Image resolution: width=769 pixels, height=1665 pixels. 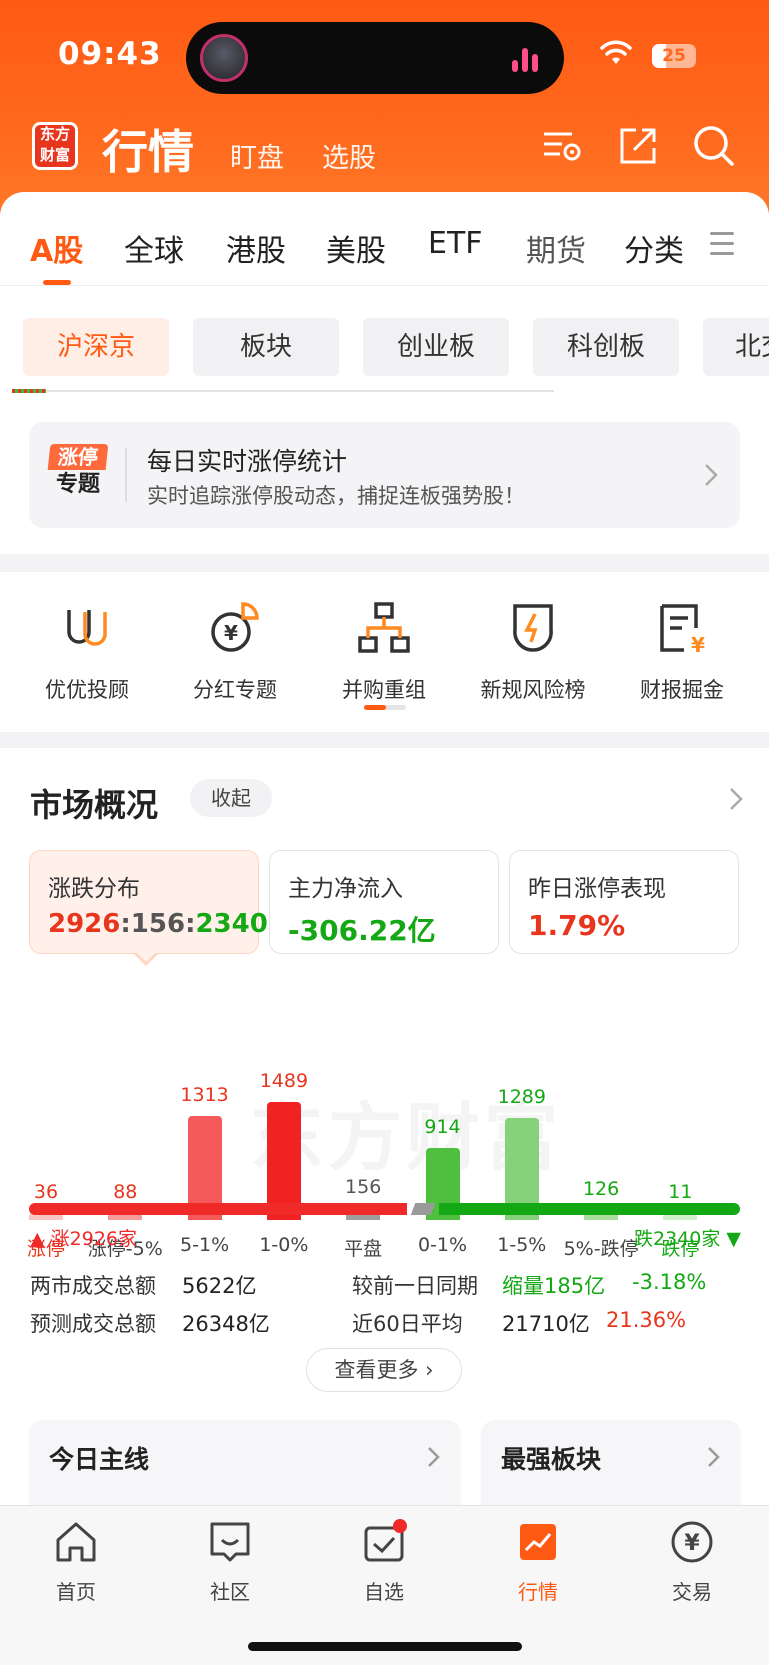 What do you see at coordinates (356, 248) in the screenshot?
I see `tab-us: 美股` at bounding box center [356, 248].